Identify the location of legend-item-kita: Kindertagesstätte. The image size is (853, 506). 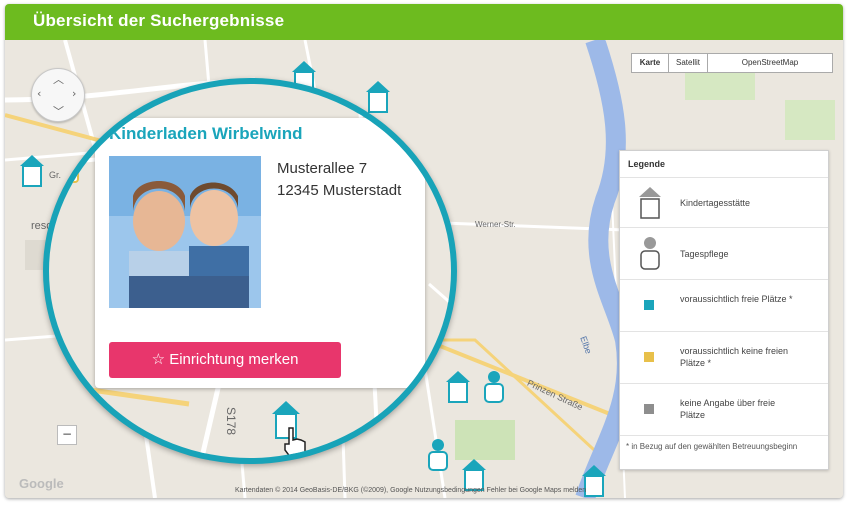
(724, 202).